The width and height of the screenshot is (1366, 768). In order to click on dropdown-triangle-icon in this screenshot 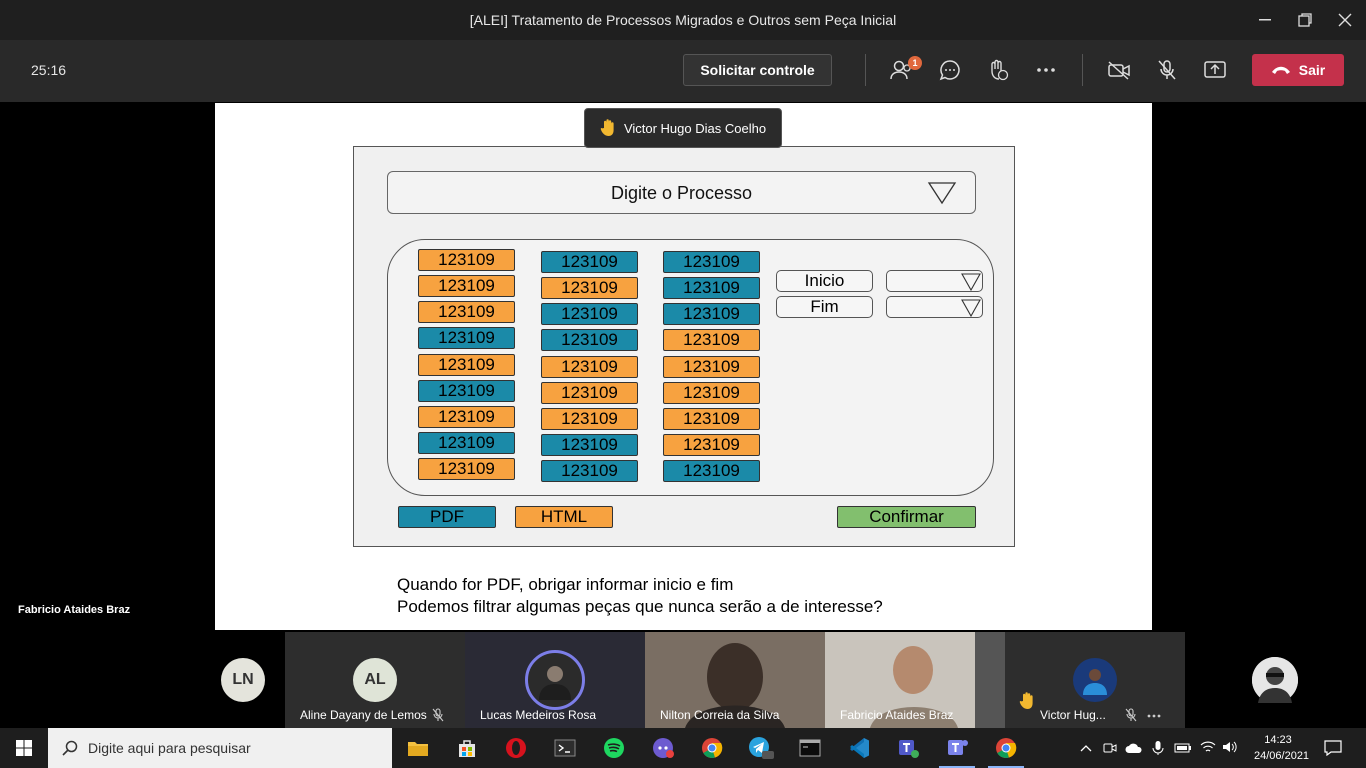, I will do `click(971, 282)`.